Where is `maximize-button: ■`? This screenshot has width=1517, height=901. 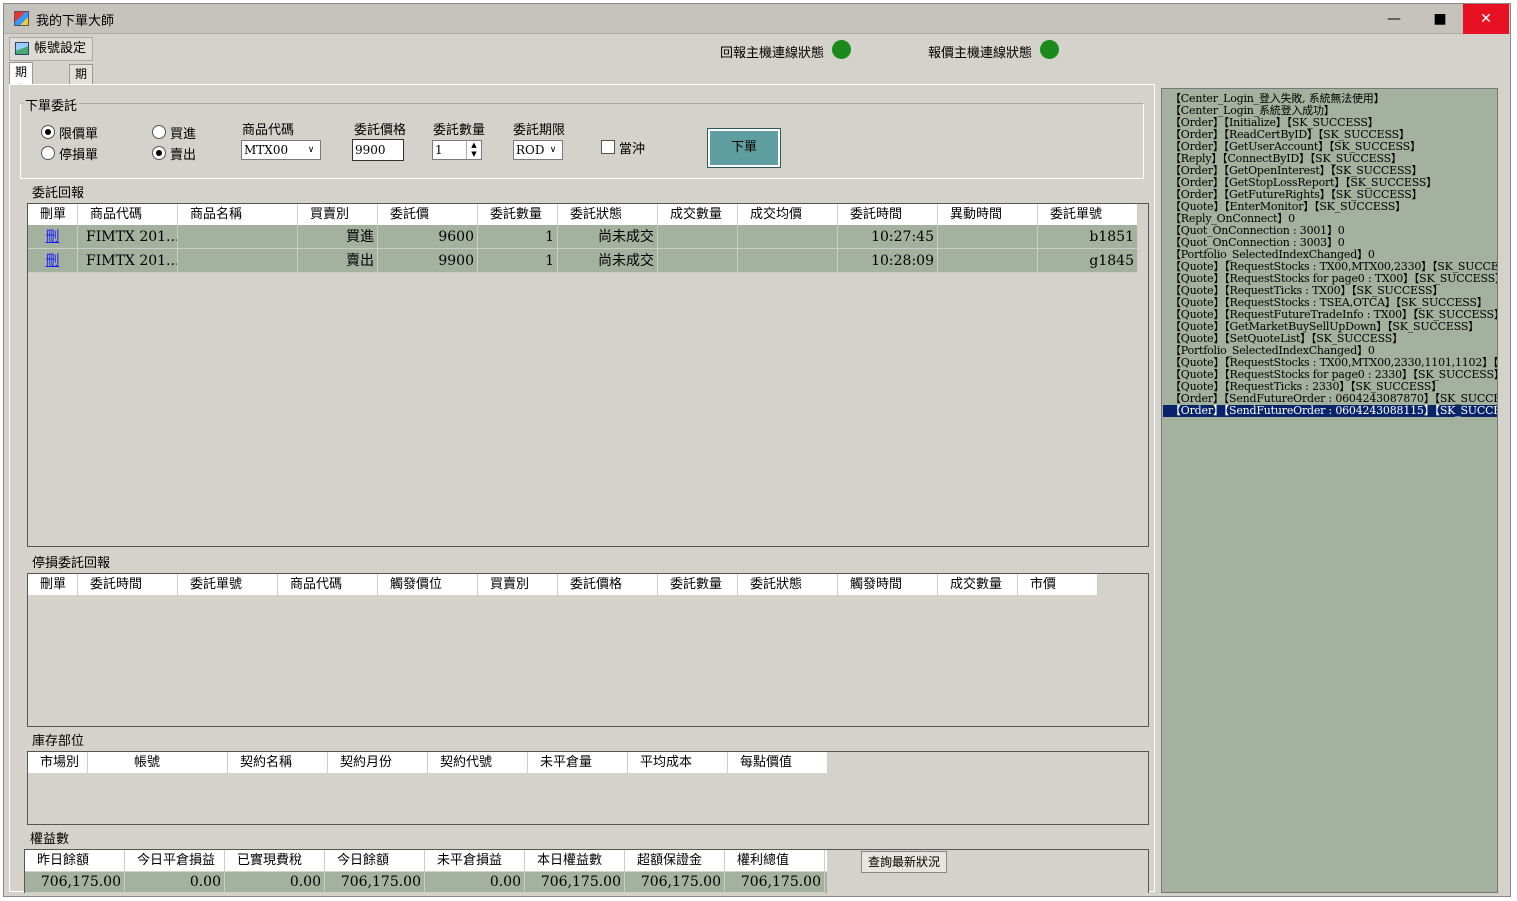
maximize-button: ■ is located at coordinates (1440, 19).